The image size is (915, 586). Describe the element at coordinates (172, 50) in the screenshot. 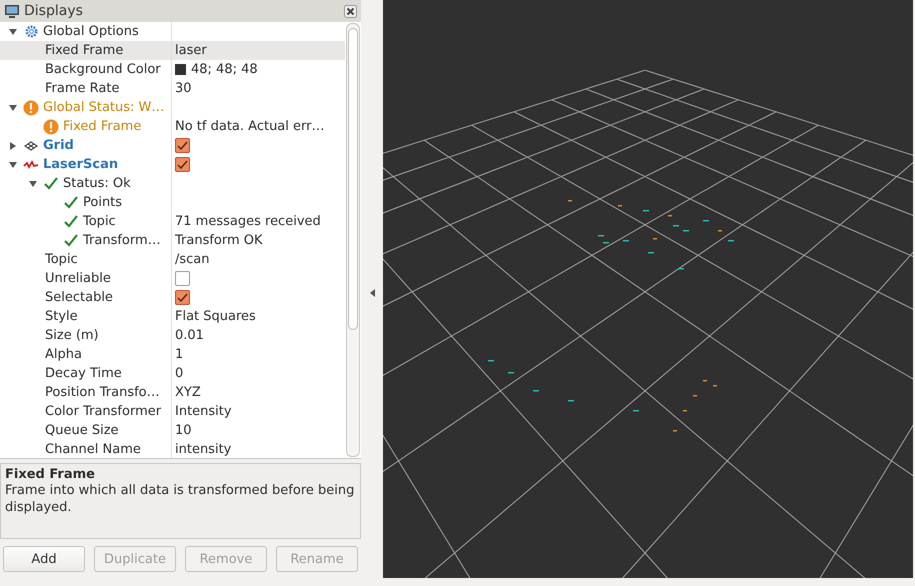

I see `tree-row: Fixed Frame laser` at that location.